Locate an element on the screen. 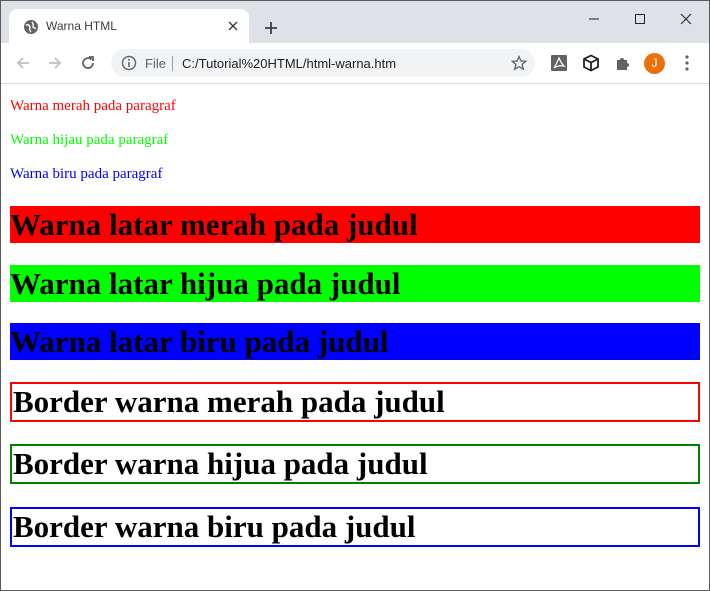 This screenshot has height=591, width=710. minimize-icon is located at coordinates (594, 19).